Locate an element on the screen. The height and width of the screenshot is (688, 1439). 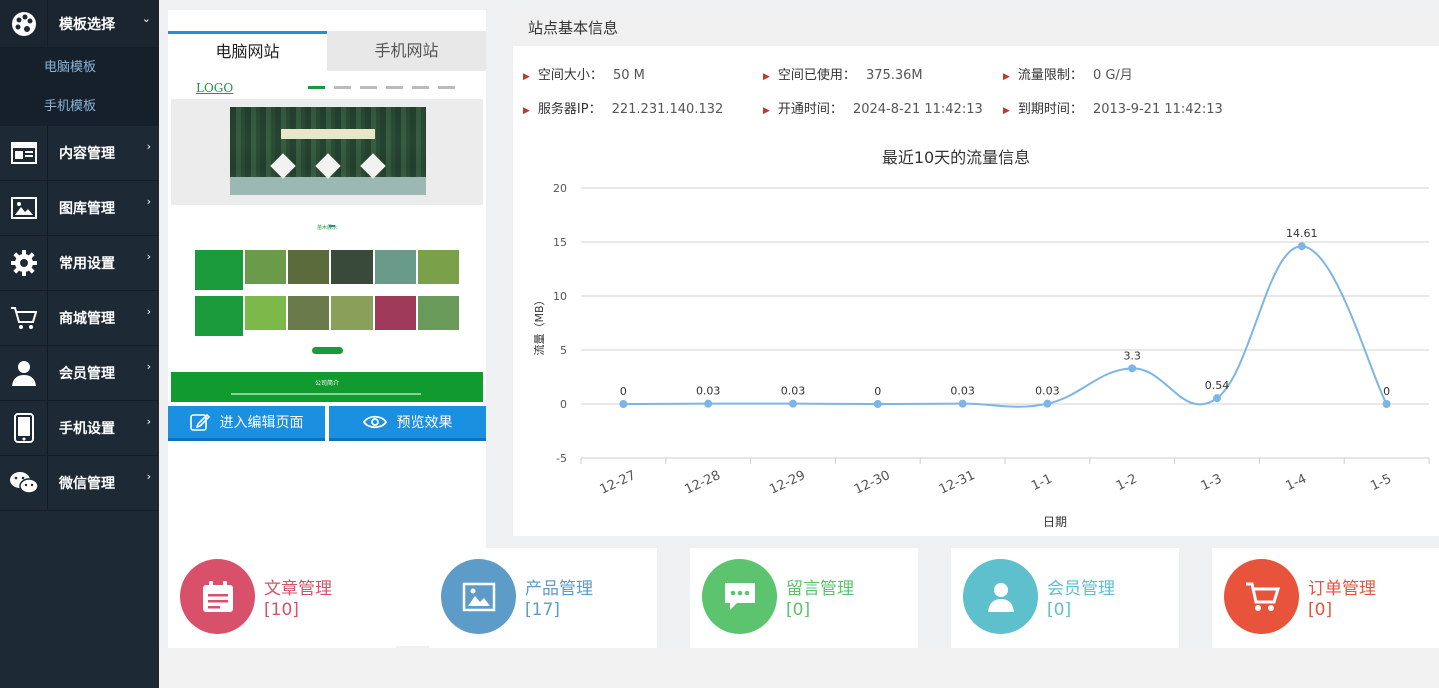
data-label: 3.3 is located at coordinates (1132, 355).